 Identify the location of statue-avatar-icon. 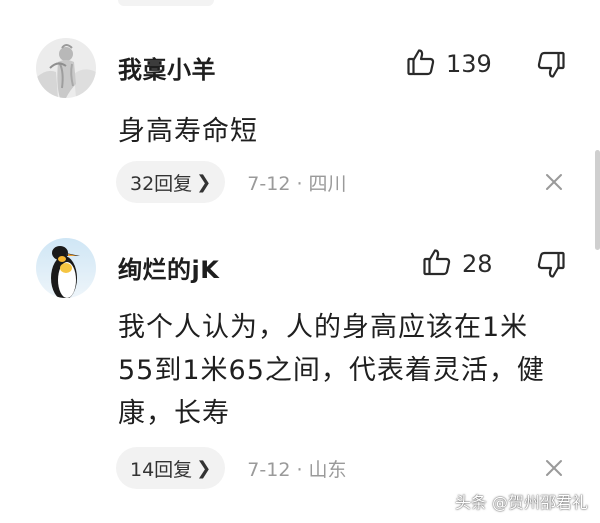
(66, 68).